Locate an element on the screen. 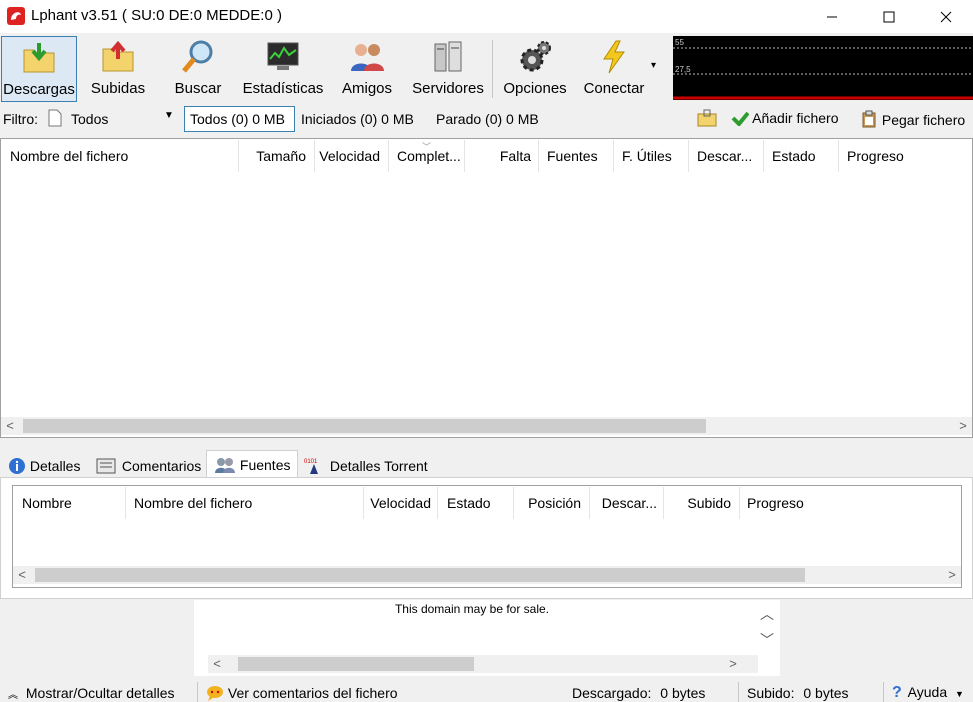  downloaded-value: 0 bytes is located at coordinates (683, 693).